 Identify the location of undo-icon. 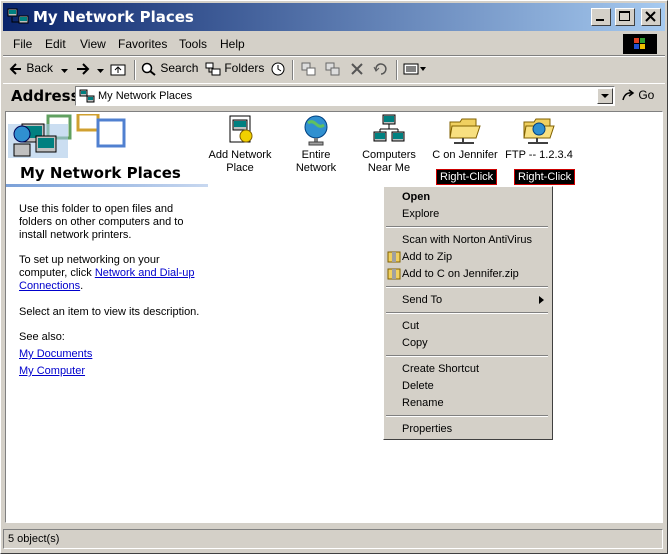
(380, 69).